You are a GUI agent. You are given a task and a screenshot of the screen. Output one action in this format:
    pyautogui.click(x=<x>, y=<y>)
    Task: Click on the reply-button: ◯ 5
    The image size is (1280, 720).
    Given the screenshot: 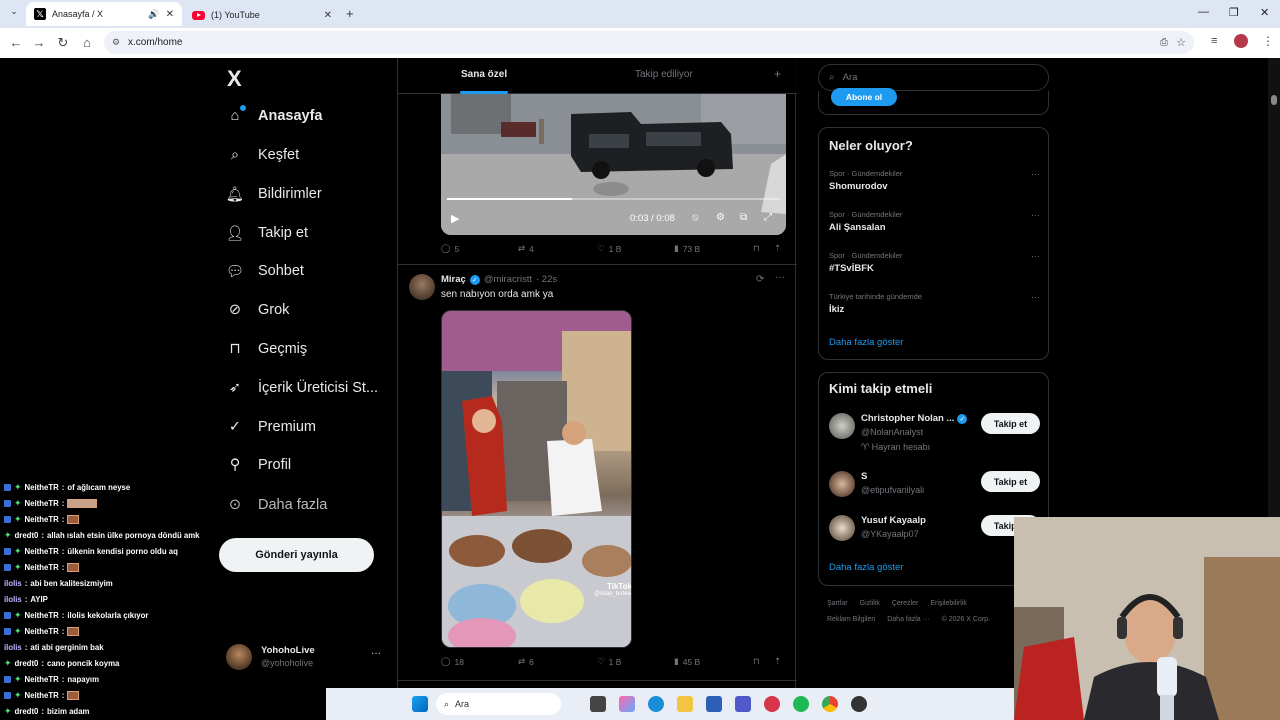 What is the action you would take?
    pyautogui.click(x=450, y=248)
    